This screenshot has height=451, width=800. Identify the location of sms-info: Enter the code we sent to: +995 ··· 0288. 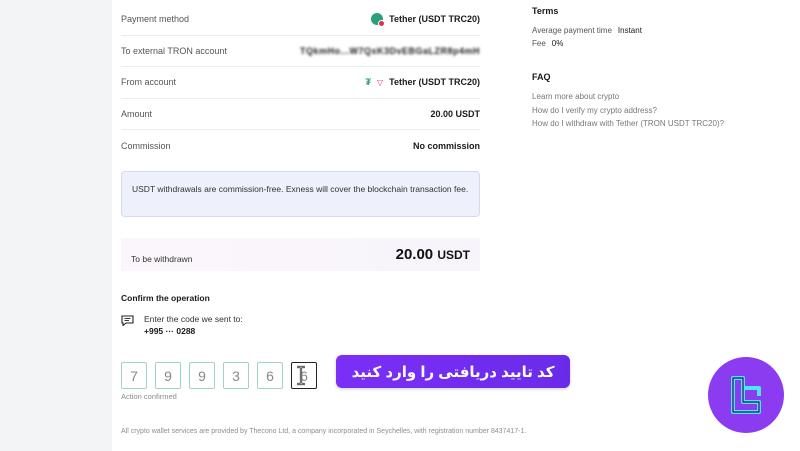
(182, 325).